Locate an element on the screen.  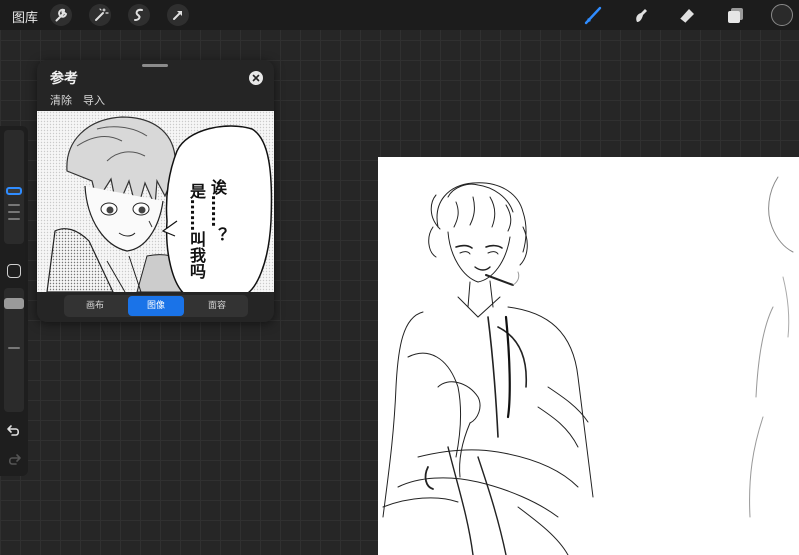
tab-image: 图像 is located at coordinates (156, 306).